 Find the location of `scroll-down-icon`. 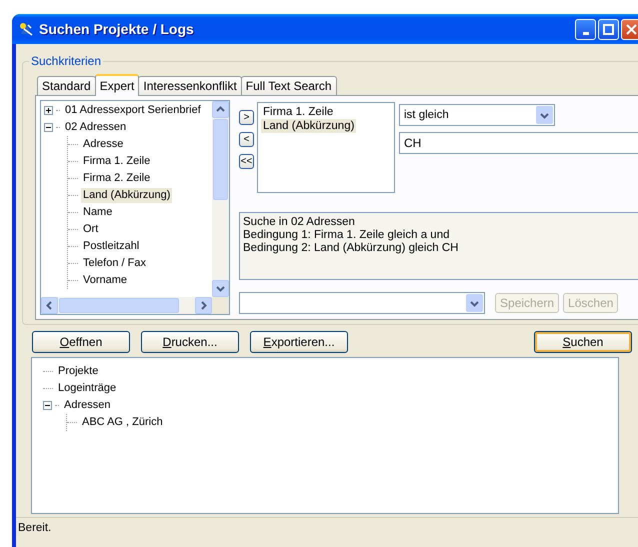

scroll-down-icon is located at coordinates (220, 288).